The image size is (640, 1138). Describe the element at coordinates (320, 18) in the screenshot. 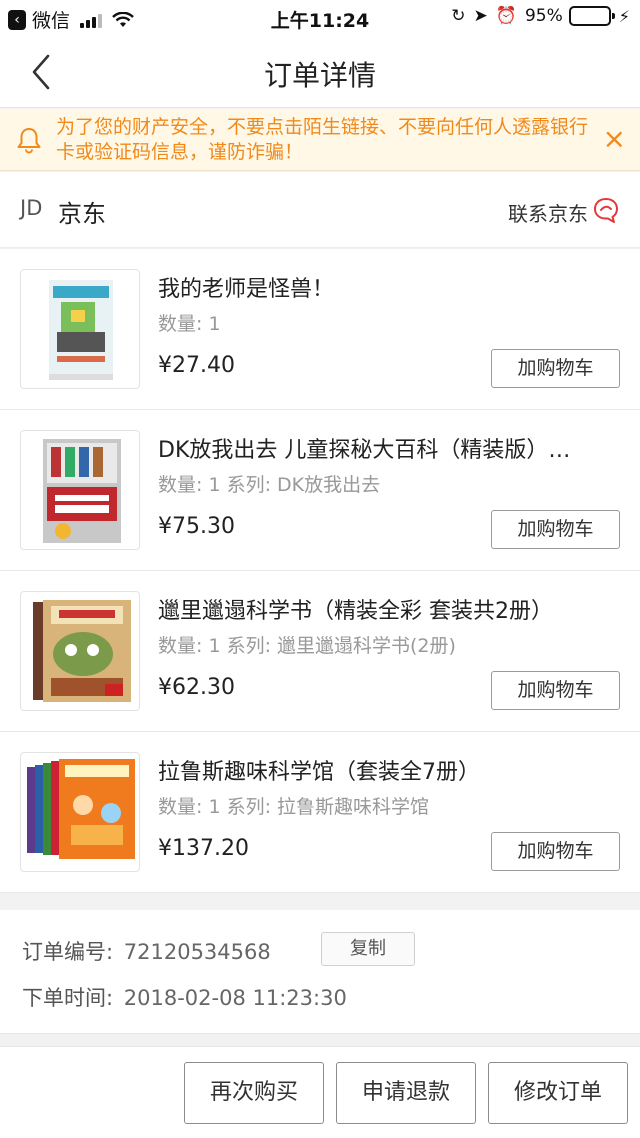

I see `status-bar: ‹ 微信 上午11:24 ↻ ➤ ⏰ 95% ⚡` at that location.